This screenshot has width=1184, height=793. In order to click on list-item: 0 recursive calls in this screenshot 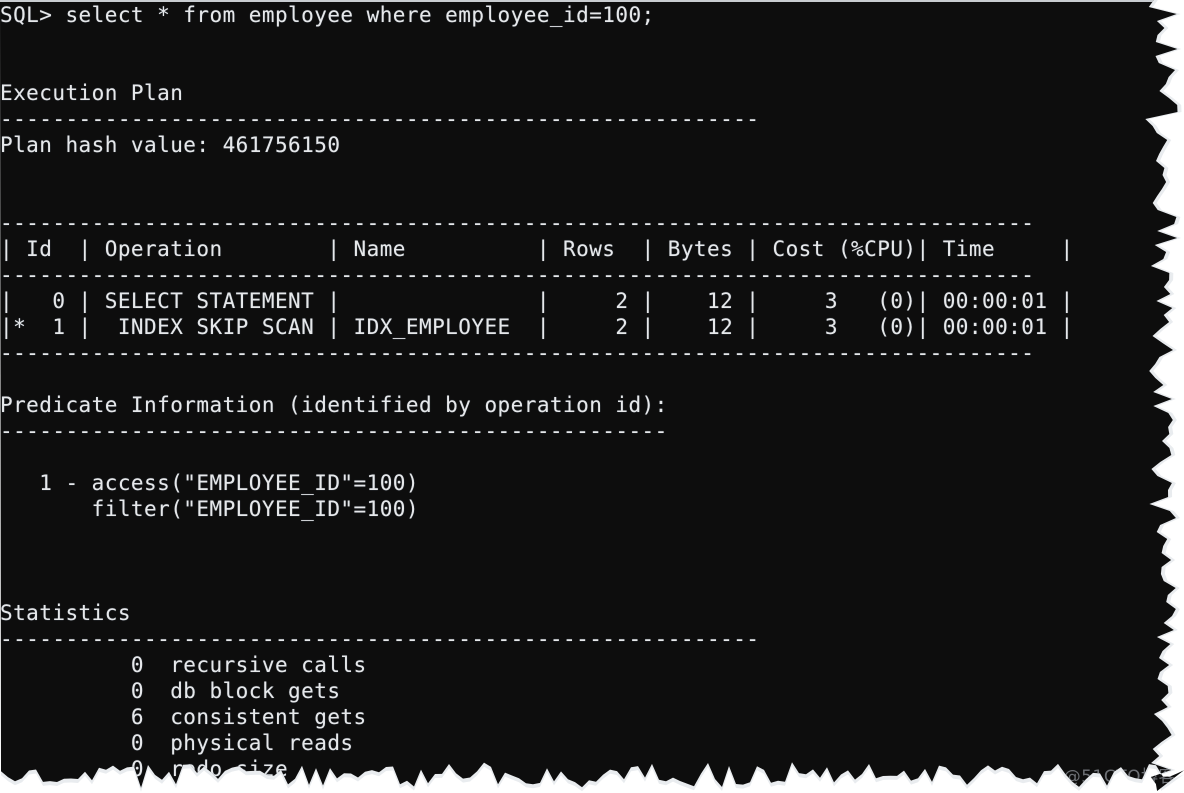, I will do `click(183, 665)`.